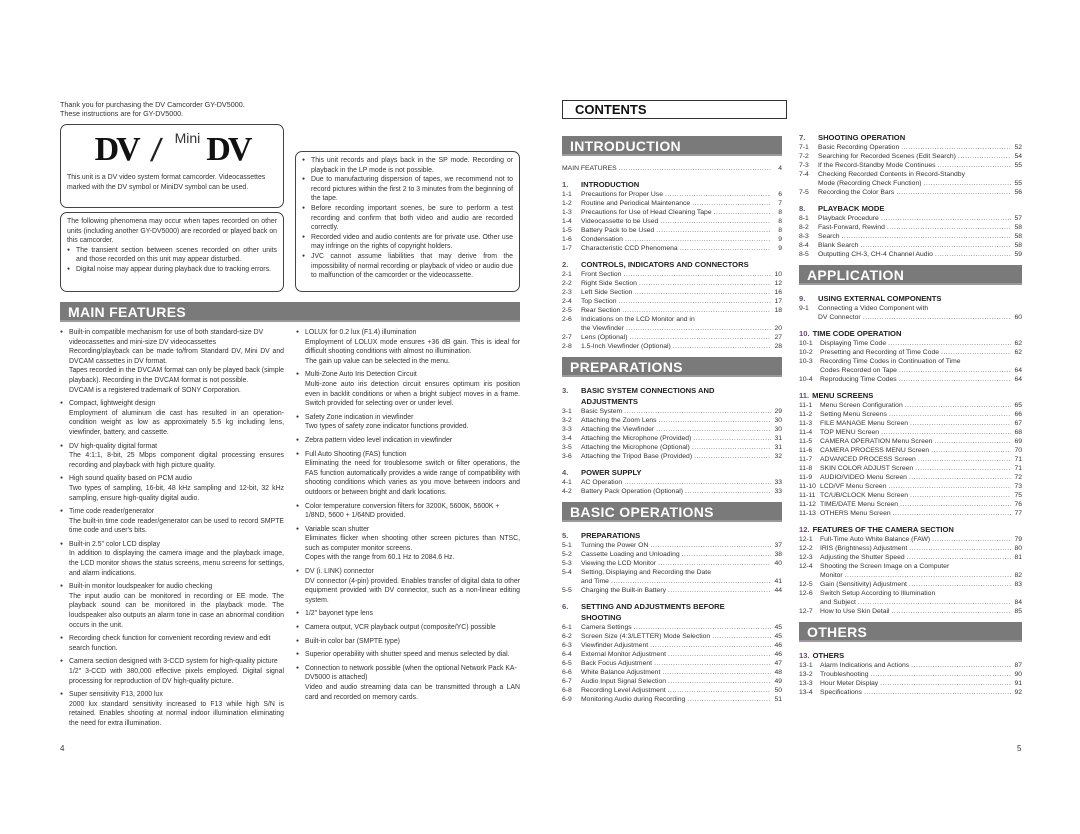 This screenshot has width=1080, height=834. I want to click on instructions-line: These instructions are for GY-DV5000., so click(122, 113).